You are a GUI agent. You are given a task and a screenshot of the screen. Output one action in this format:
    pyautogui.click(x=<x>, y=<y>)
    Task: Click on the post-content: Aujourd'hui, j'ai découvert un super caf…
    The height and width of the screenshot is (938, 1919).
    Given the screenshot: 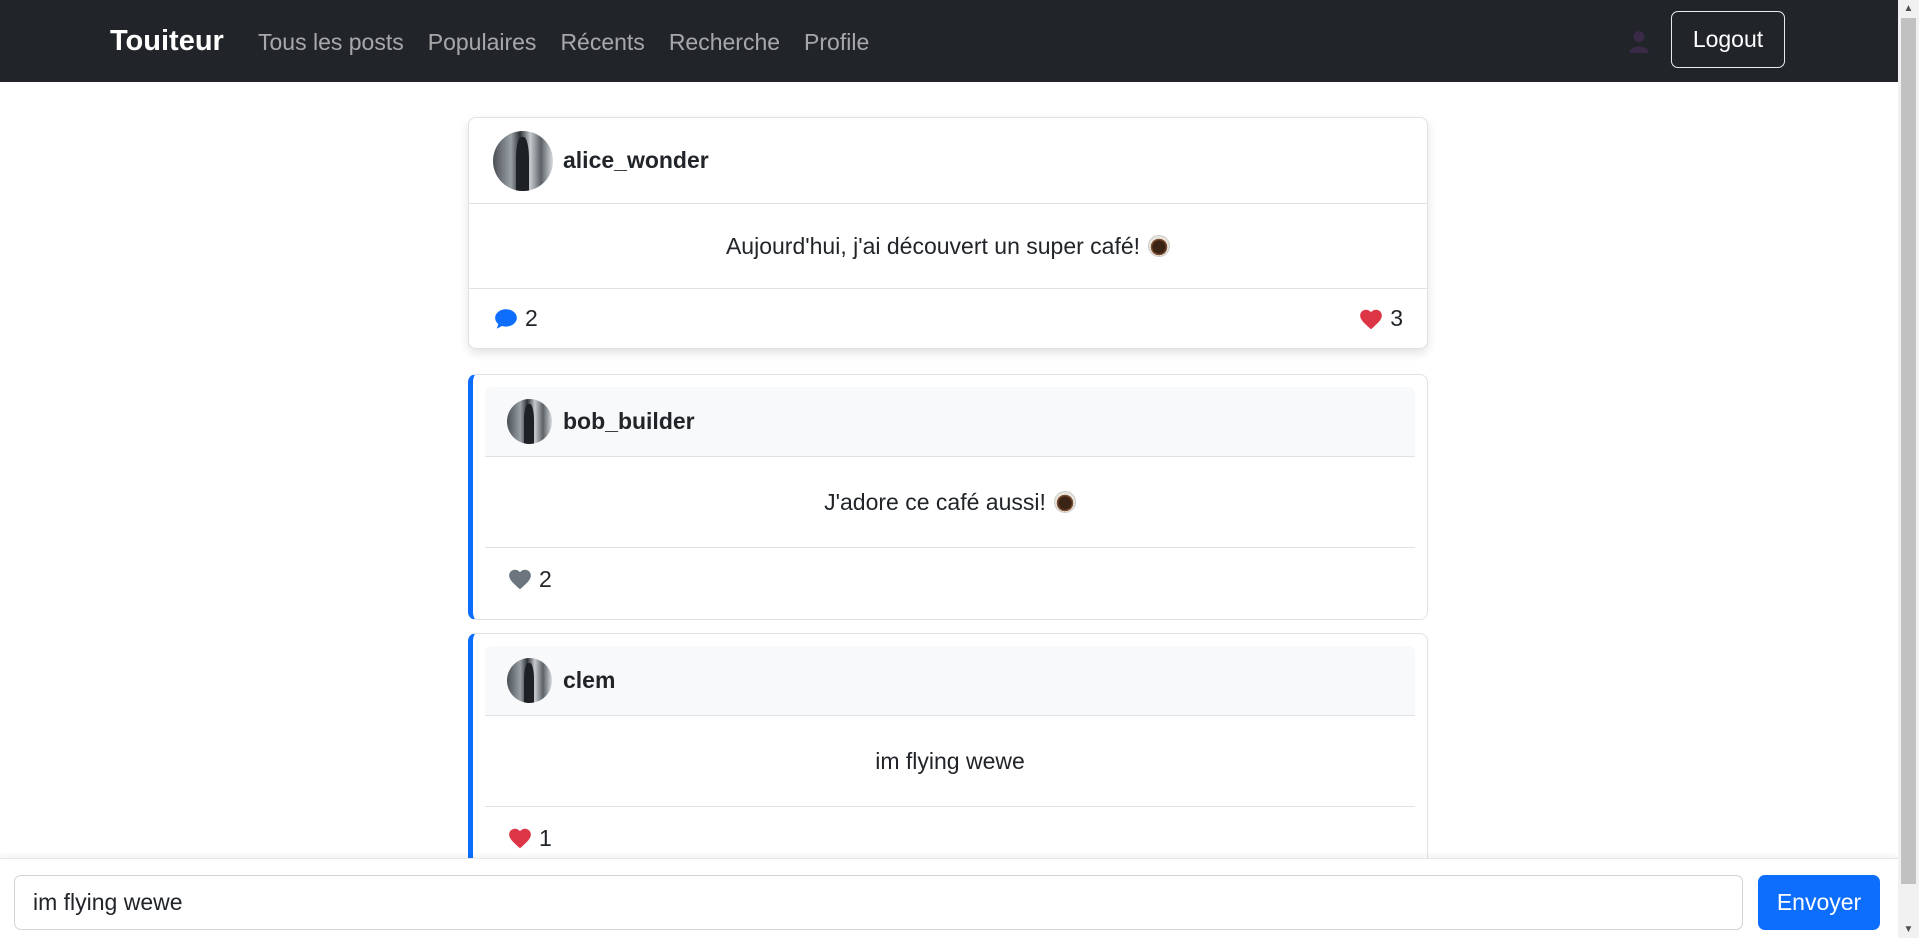 What is the action you would take?
    pyautogui.click(x=948, y=246)
    